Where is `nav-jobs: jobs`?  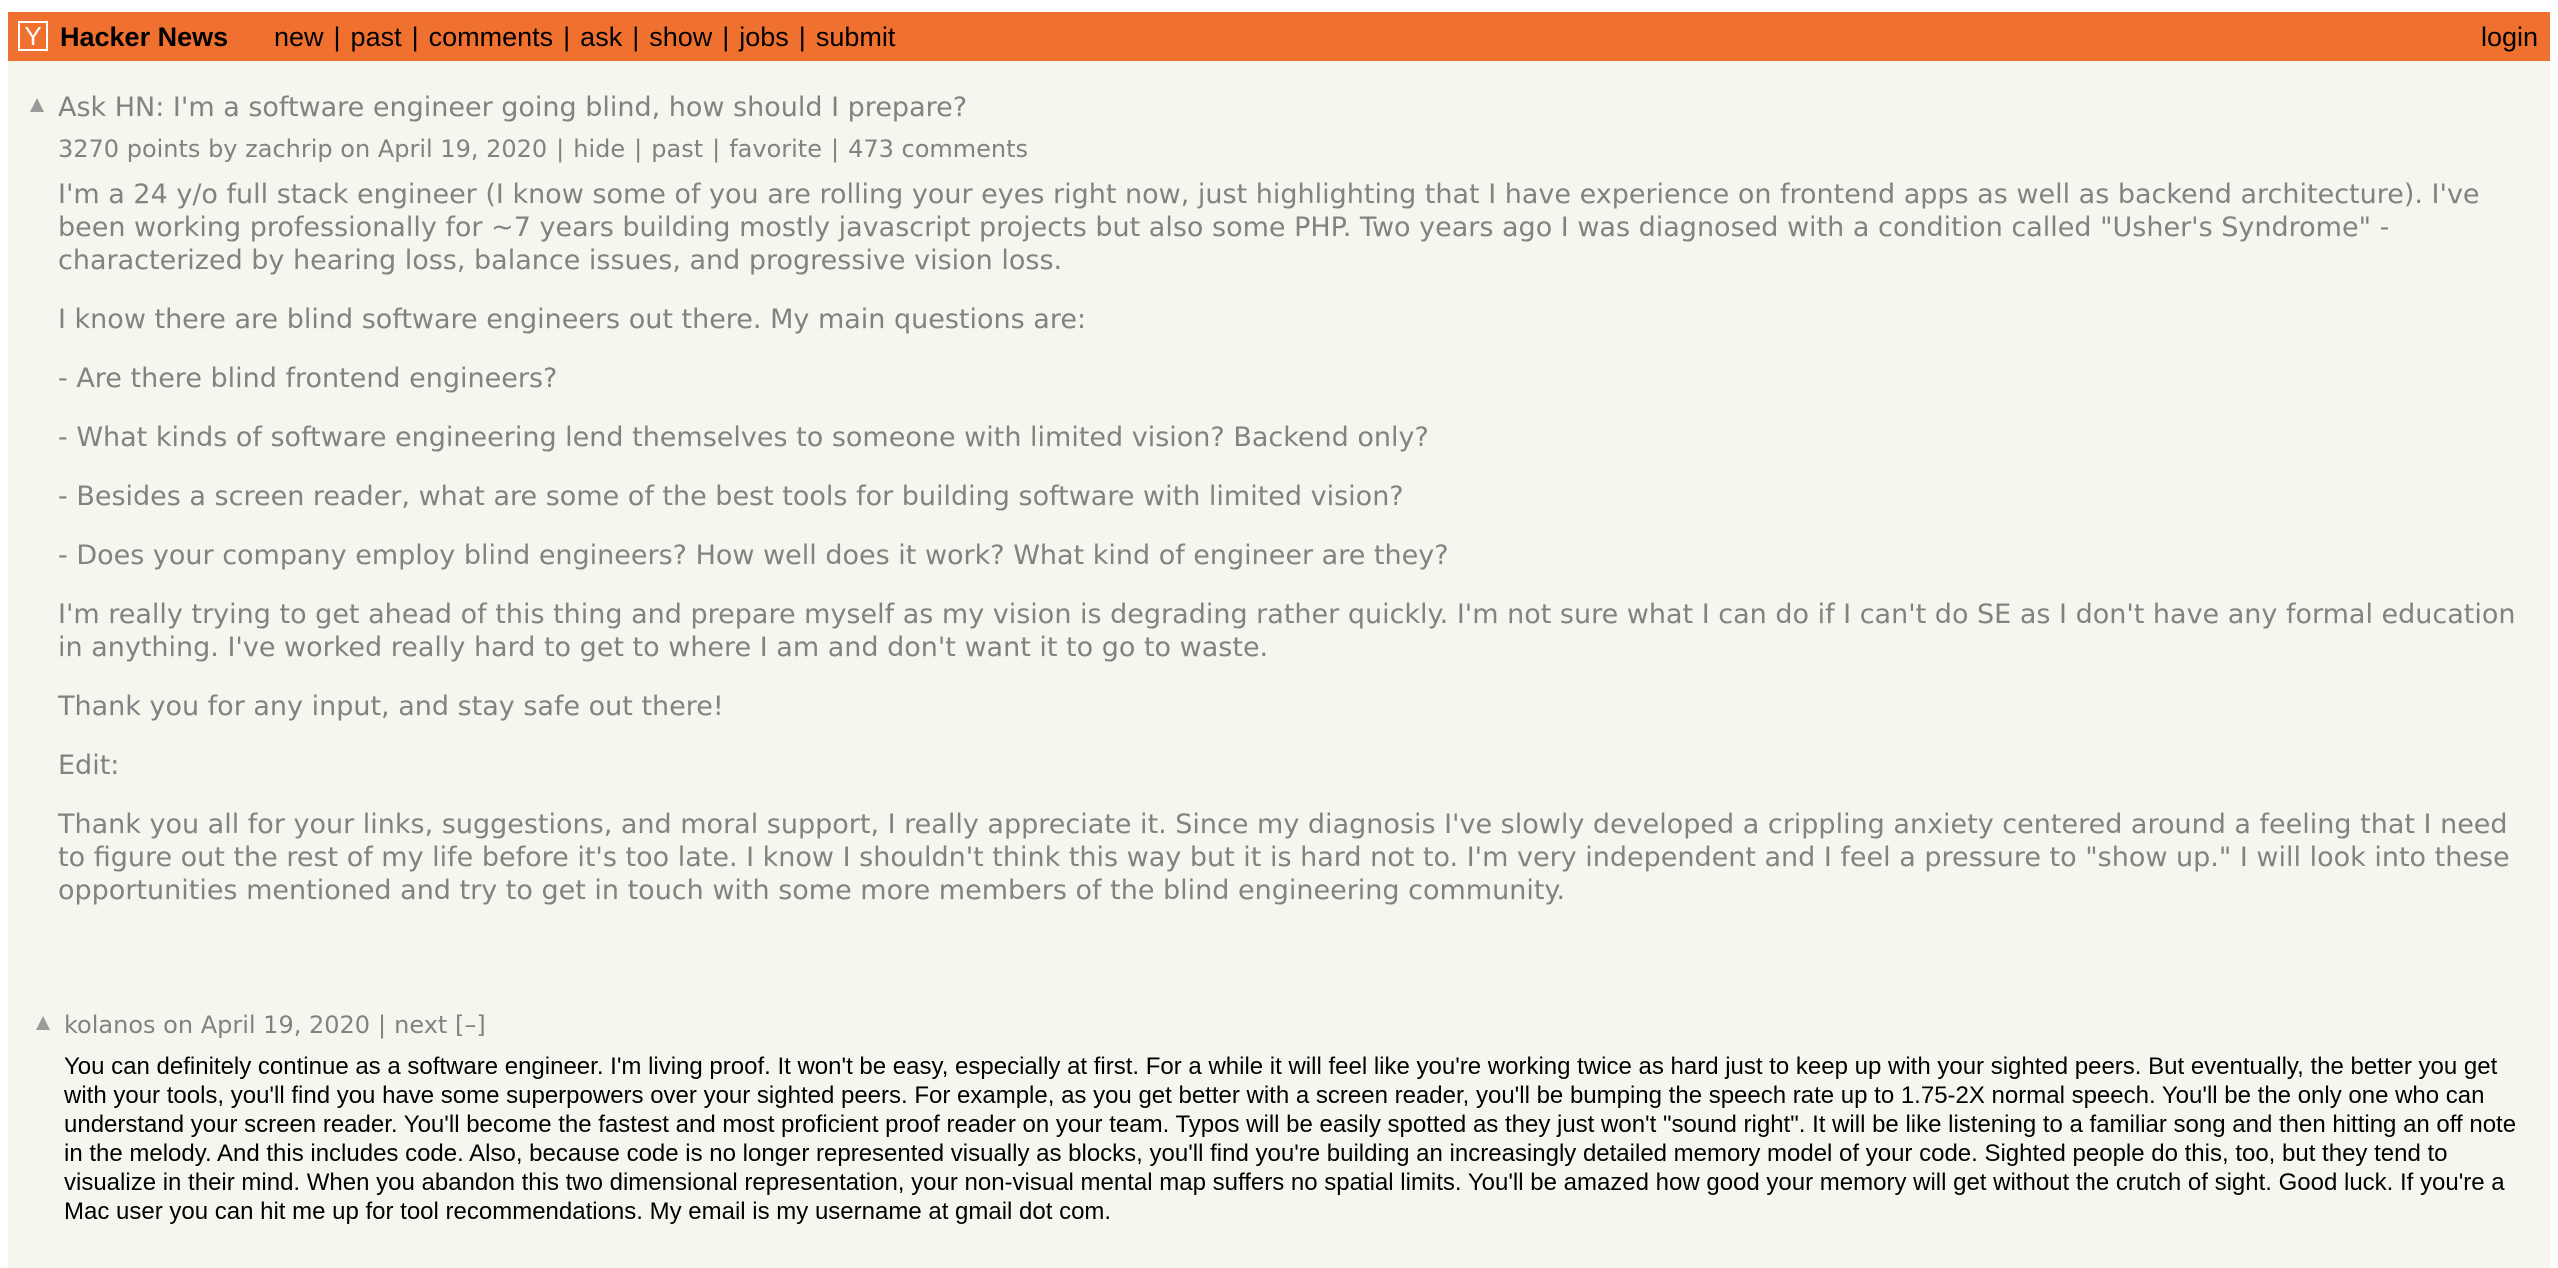
nav-jobs: jobs is located at coordinates (764, 37).